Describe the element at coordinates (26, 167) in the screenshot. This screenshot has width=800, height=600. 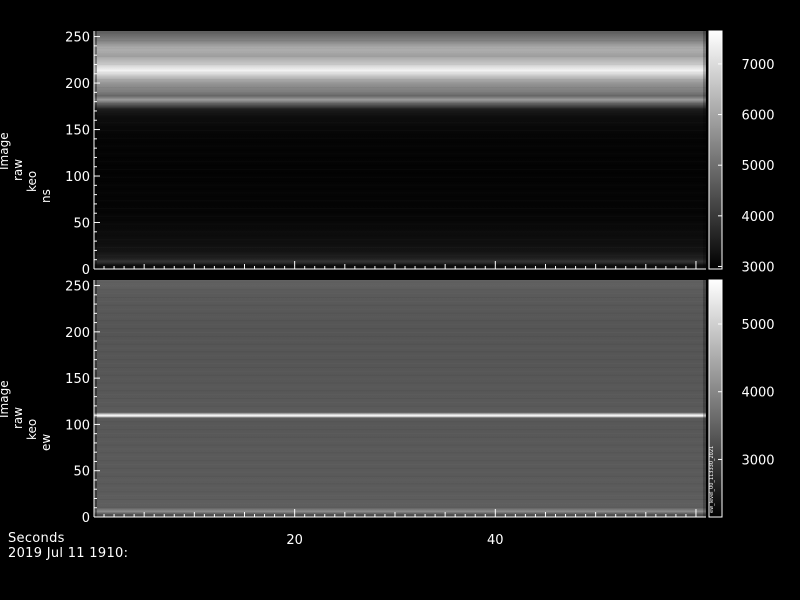
I see `y-axis-label: Imagerawkeons` at that location.